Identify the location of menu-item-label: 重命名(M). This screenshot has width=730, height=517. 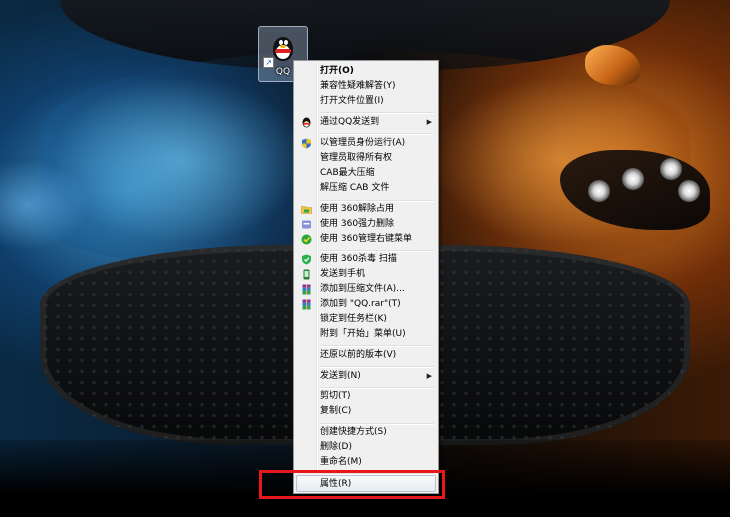
(341, 462).